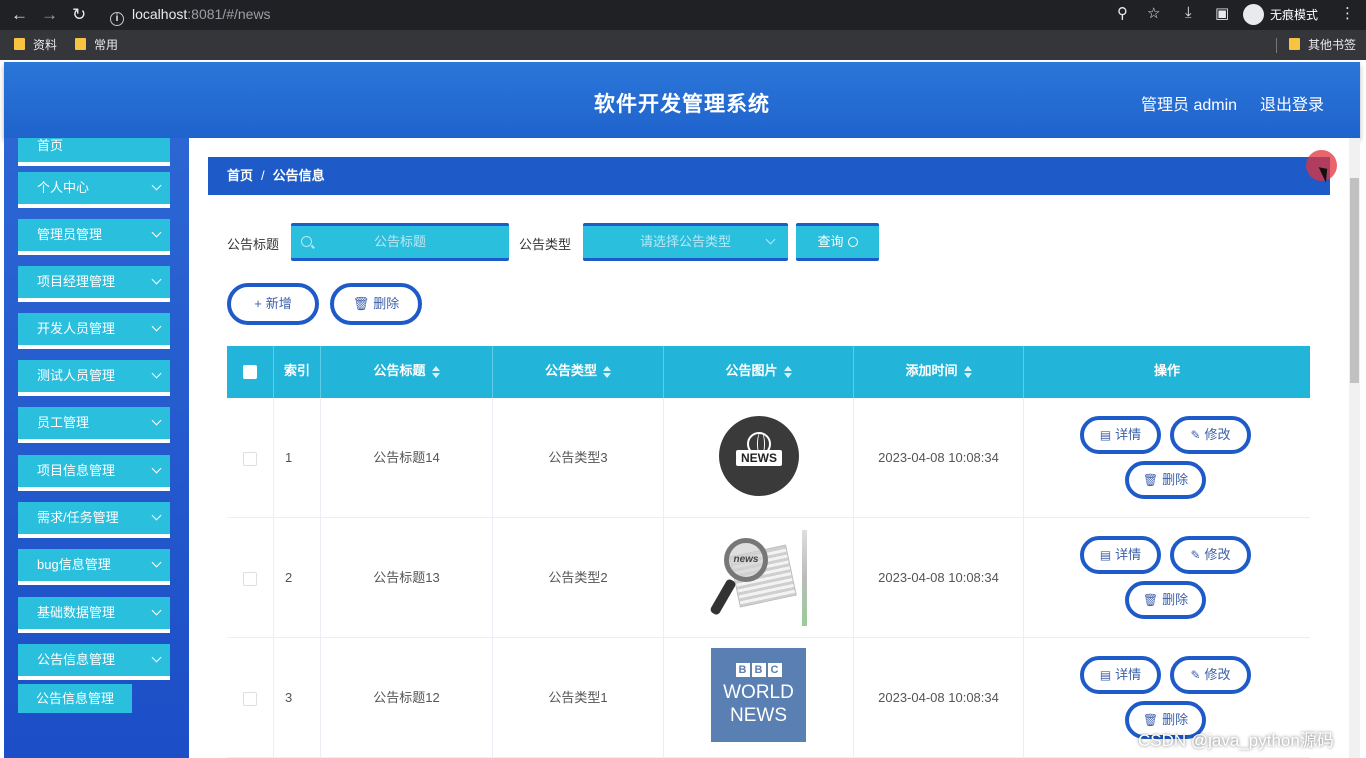 The height and width of the screenshot is (758, 1366). What do you see at coordinates (1292, 103) in the screenshot?
I see `logout-link: 退出登录` at bounding box center [1292, 103].